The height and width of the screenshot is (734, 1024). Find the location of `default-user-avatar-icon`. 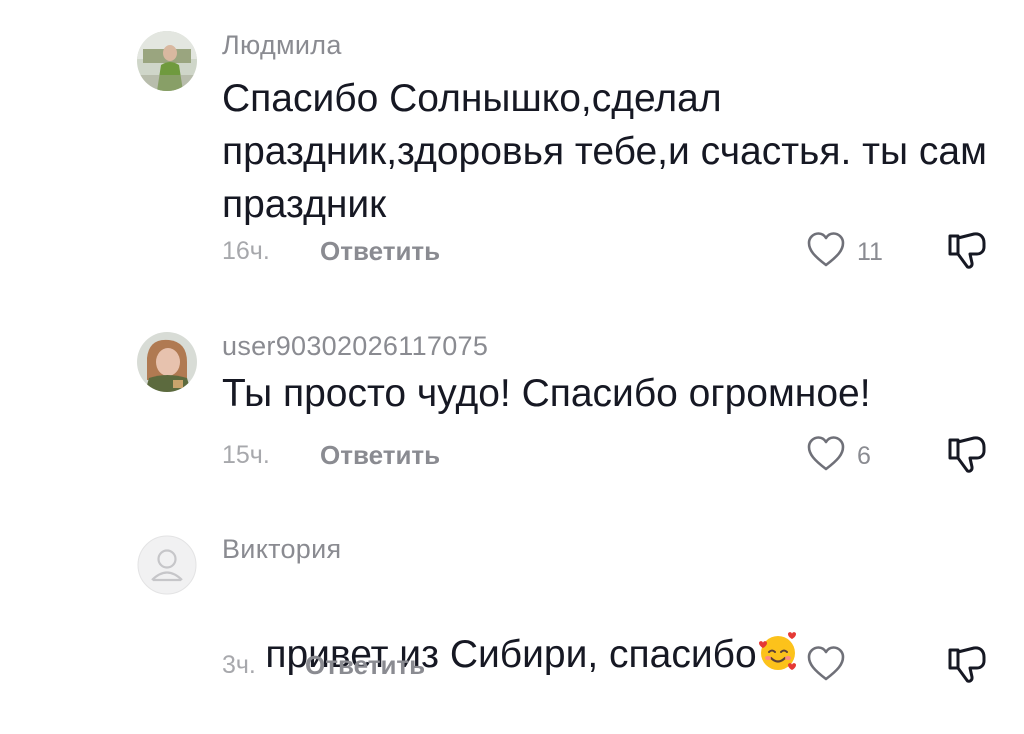

default-user-avatar-icon is located at coordinates (167, 565).